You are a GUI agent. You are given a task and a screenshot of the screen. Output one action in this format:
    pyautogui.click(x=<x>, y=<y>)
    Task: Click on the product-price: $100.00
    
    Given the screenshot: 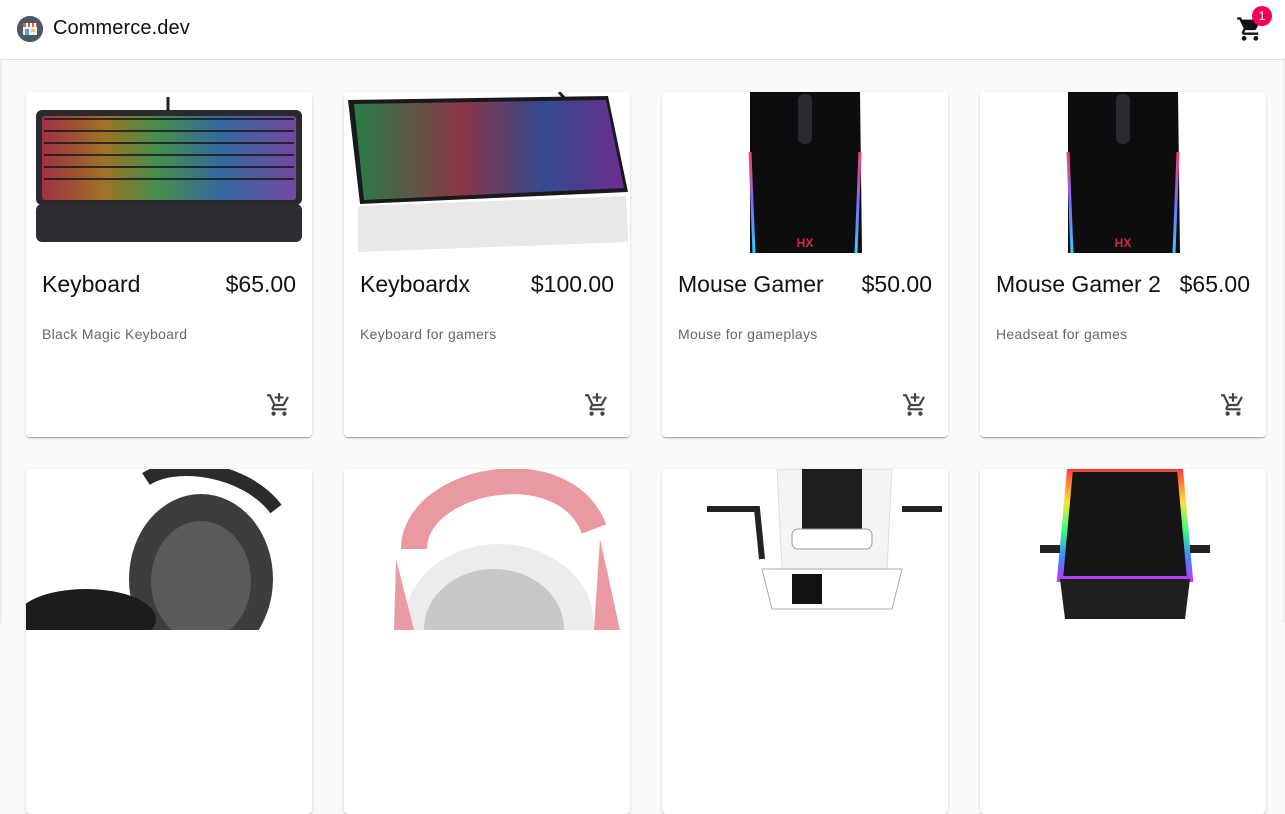 What is the action you would take?
    pyautogui.click(x=572, y=284)
    